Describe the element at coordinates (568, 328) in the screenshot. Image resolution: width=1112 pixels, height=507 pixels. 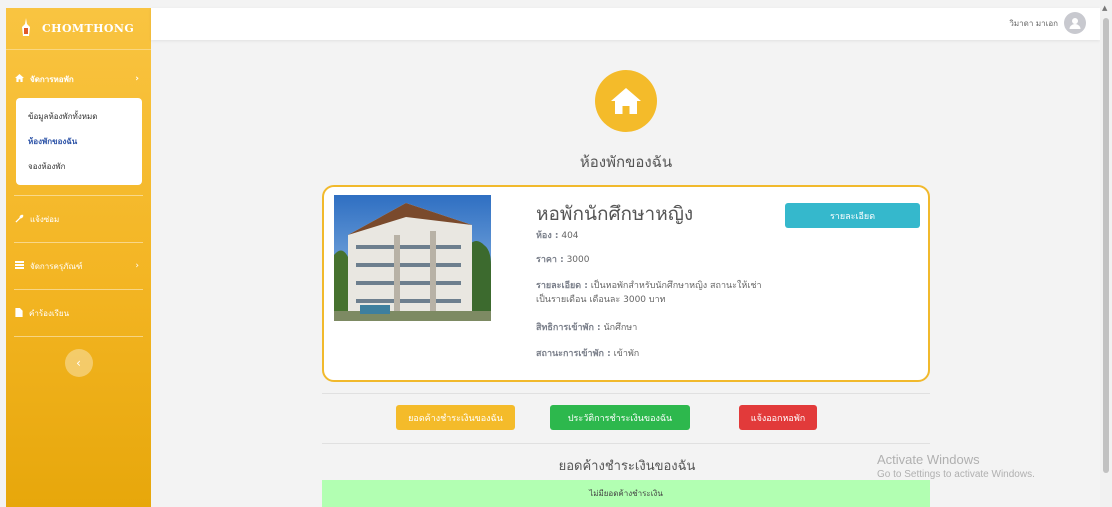
I see `right-label: สิทธิการเข้าพัก :` at that location.